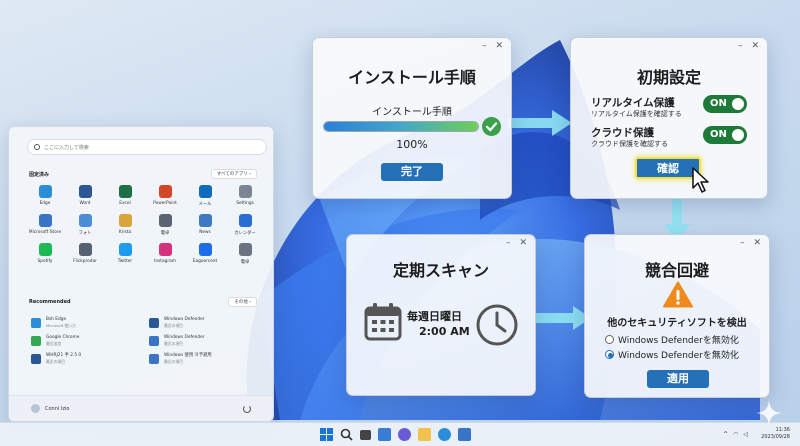 This screenshot has width=800, height=446. I want to click on user-profile: Conni Izio, so click(50, 408).